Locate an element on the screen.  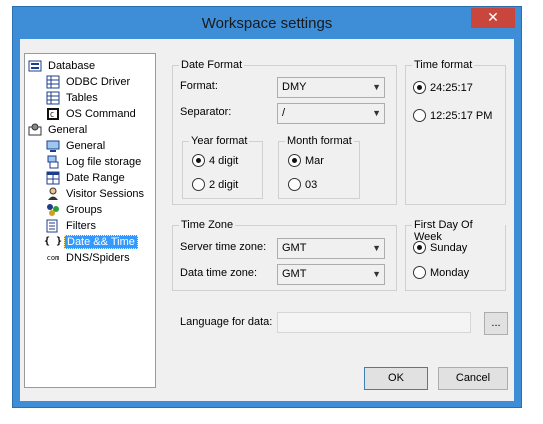
year-4-digit-radio: 4 digit is located at coordinates (215, 160).